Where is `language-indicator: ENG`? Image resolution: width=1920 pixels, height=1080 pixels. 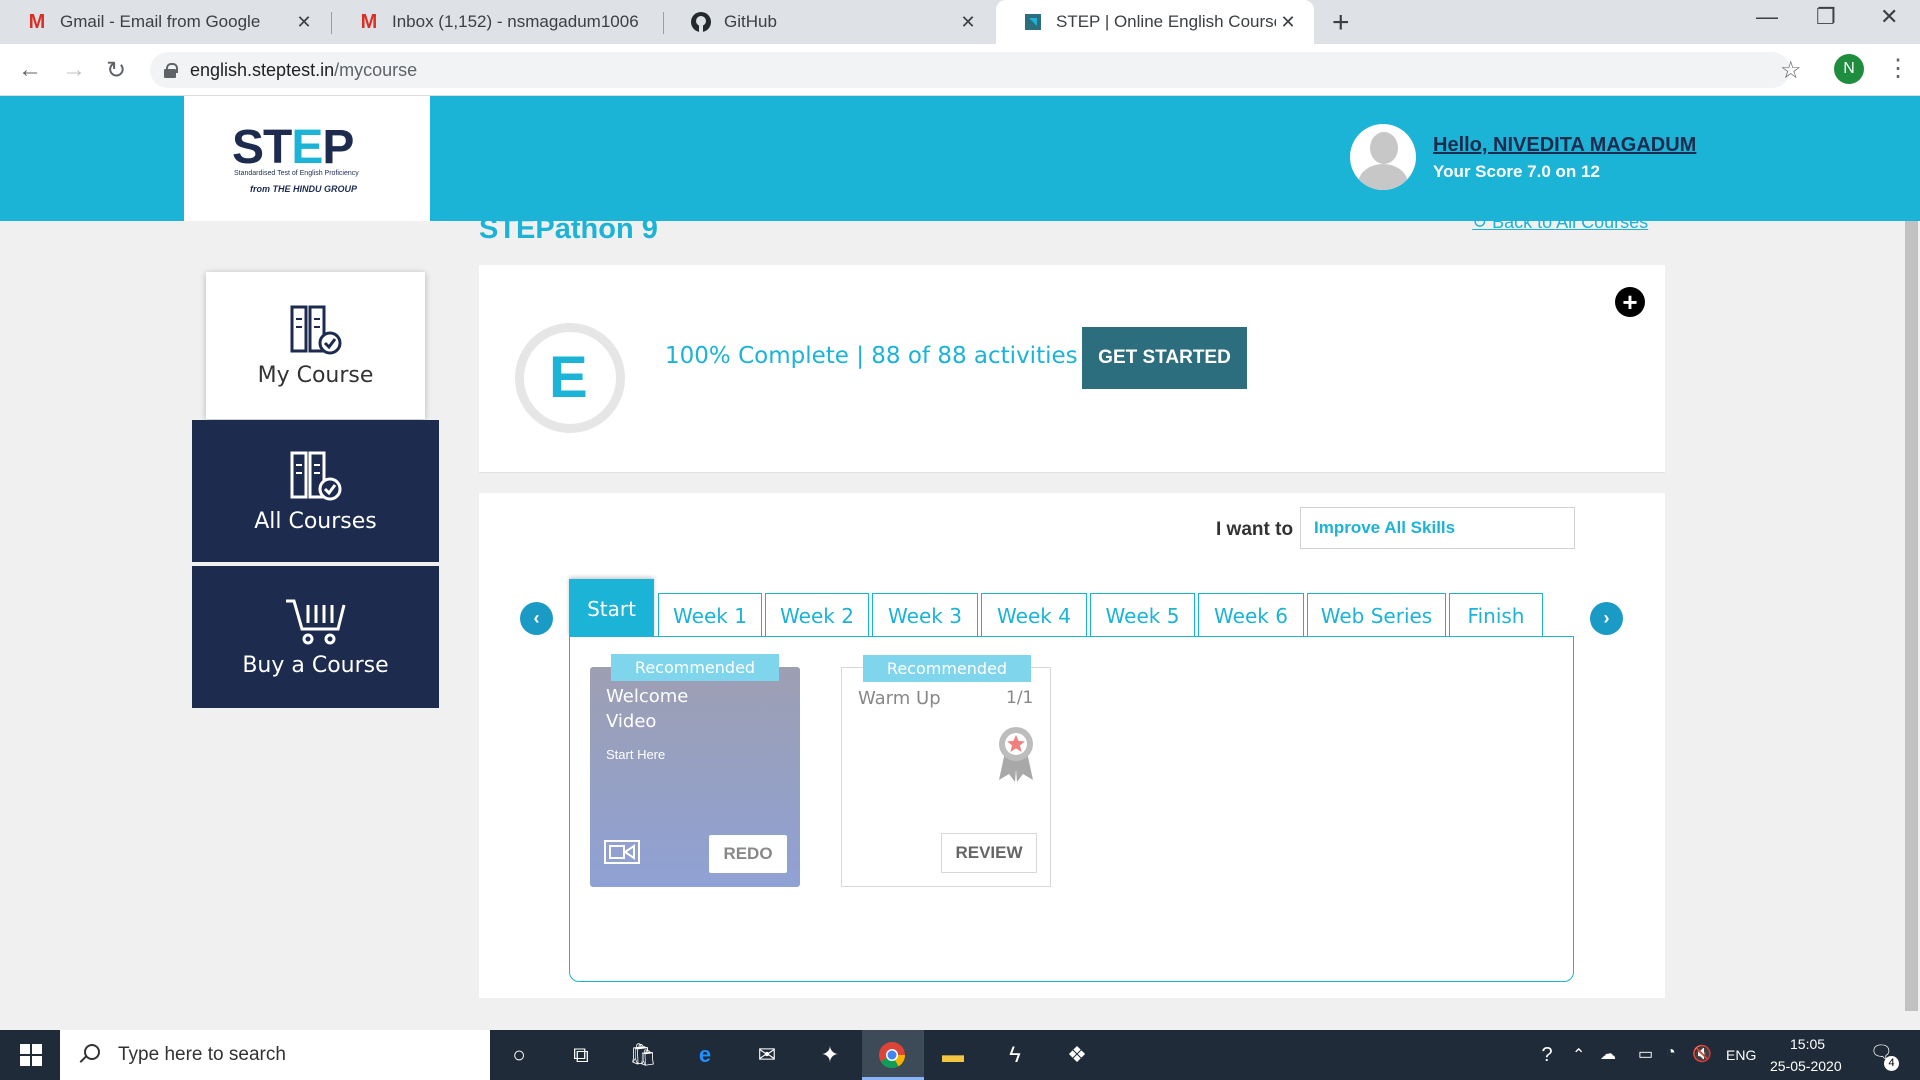 language-indicator: ENG is located at coordinates (1741, 1055).